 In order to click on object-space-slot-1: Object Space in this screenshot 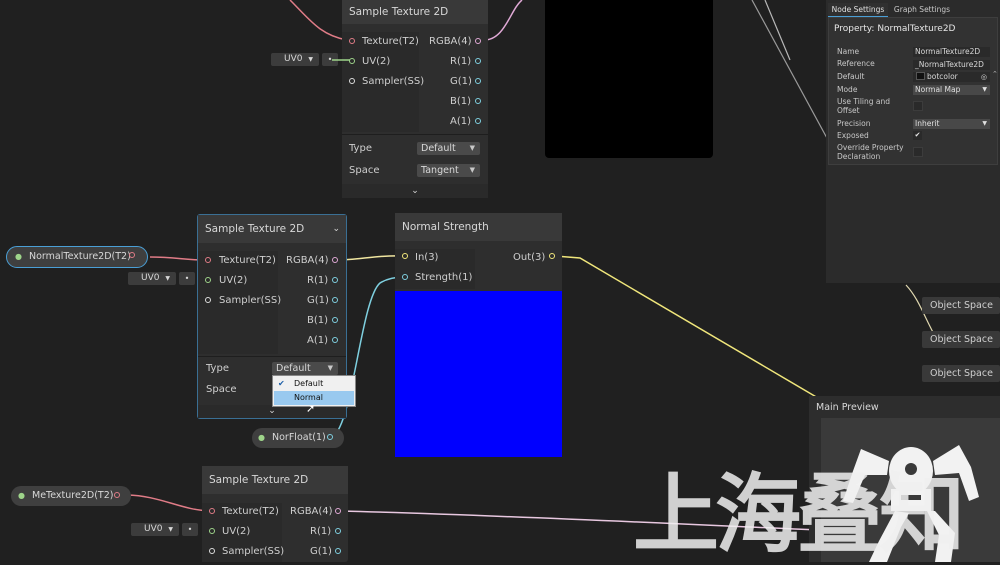, I will do `click(961, 305)`.